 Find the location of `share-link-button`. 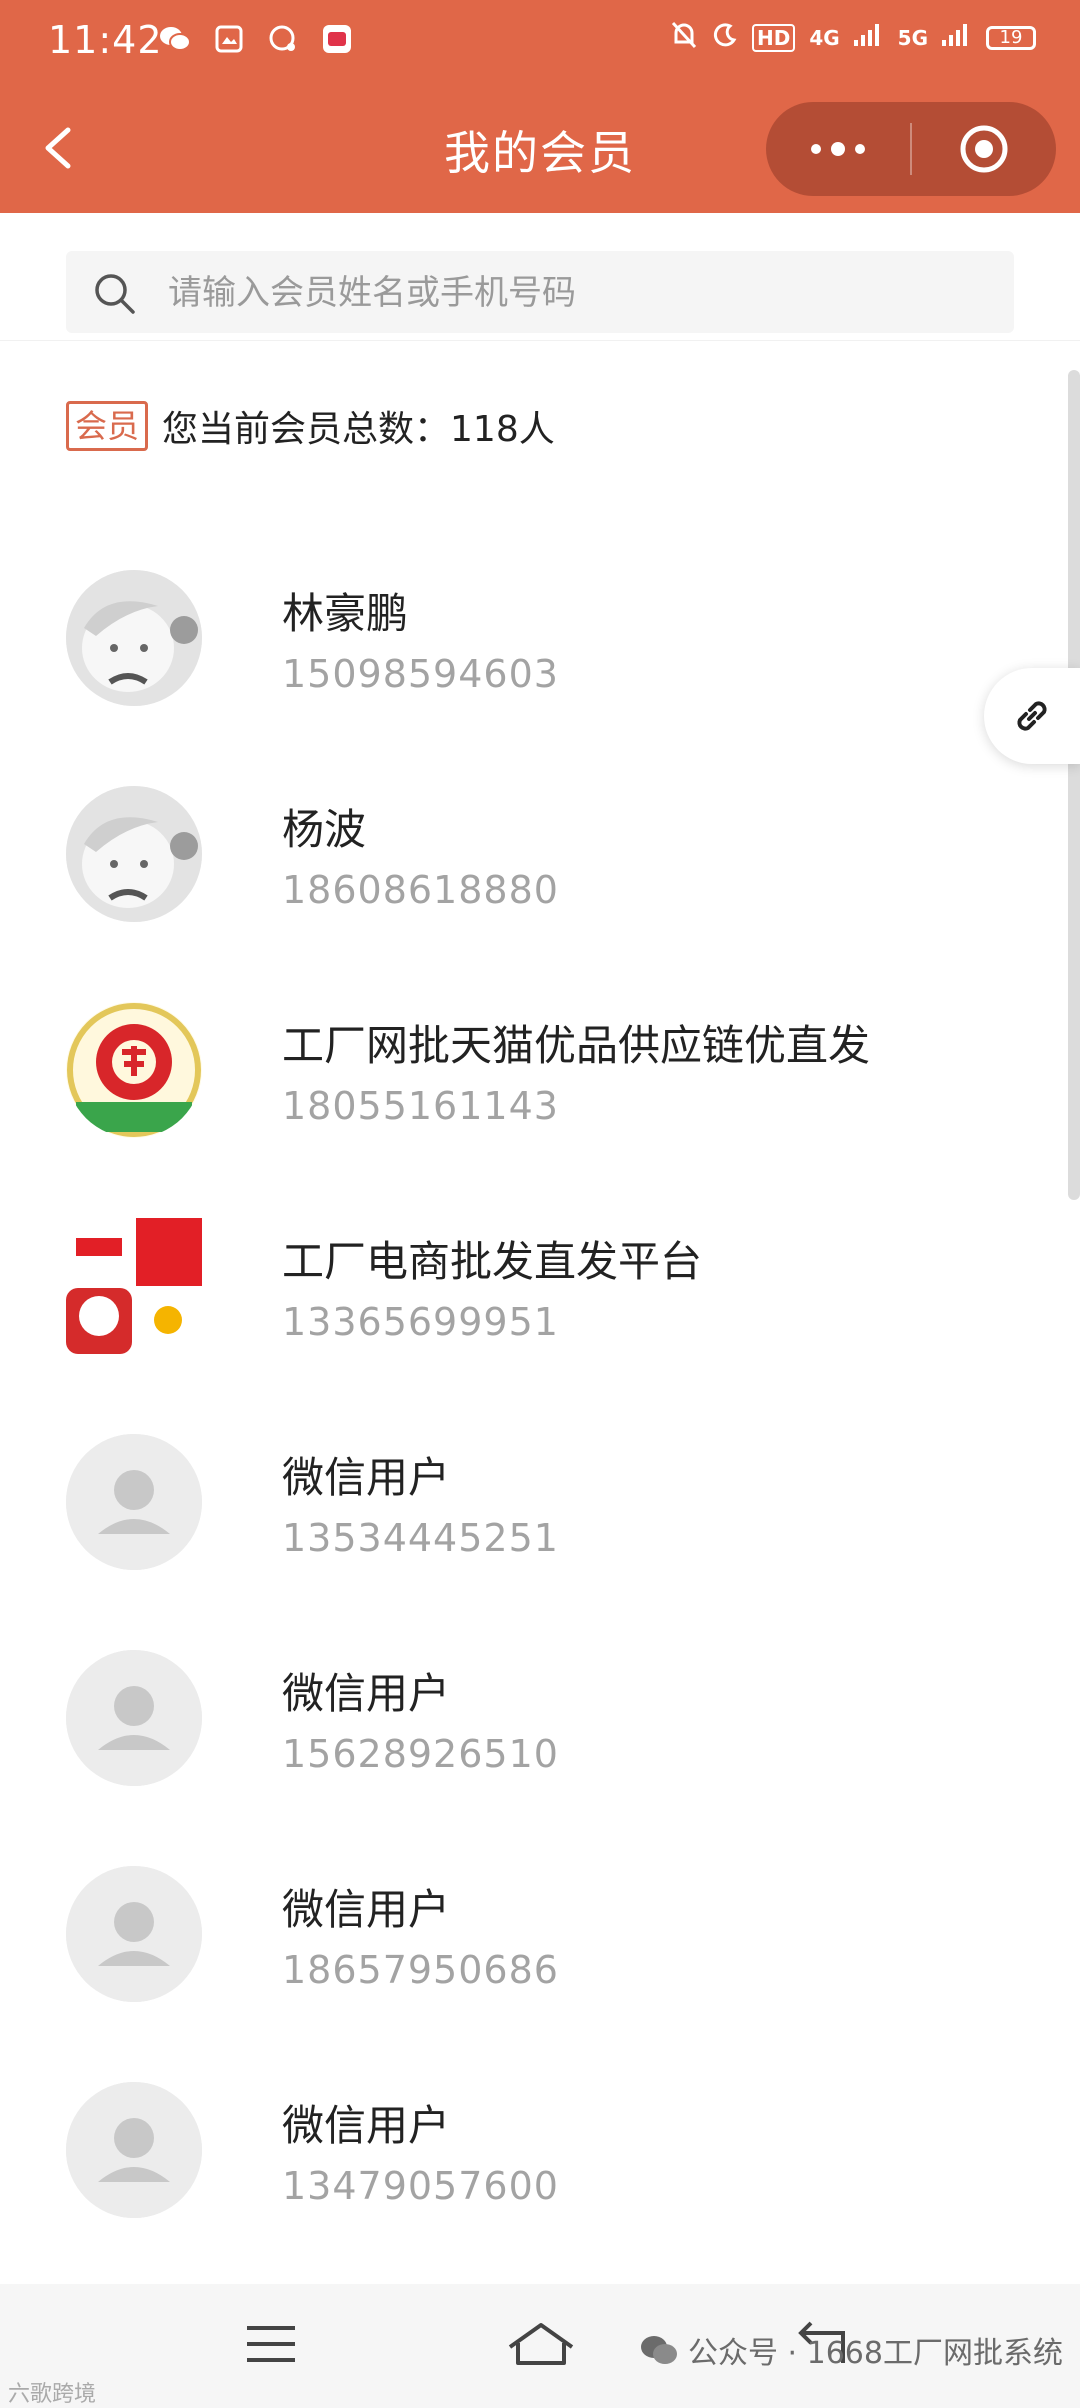

share-link-button is located at coordinates (1032, 716).